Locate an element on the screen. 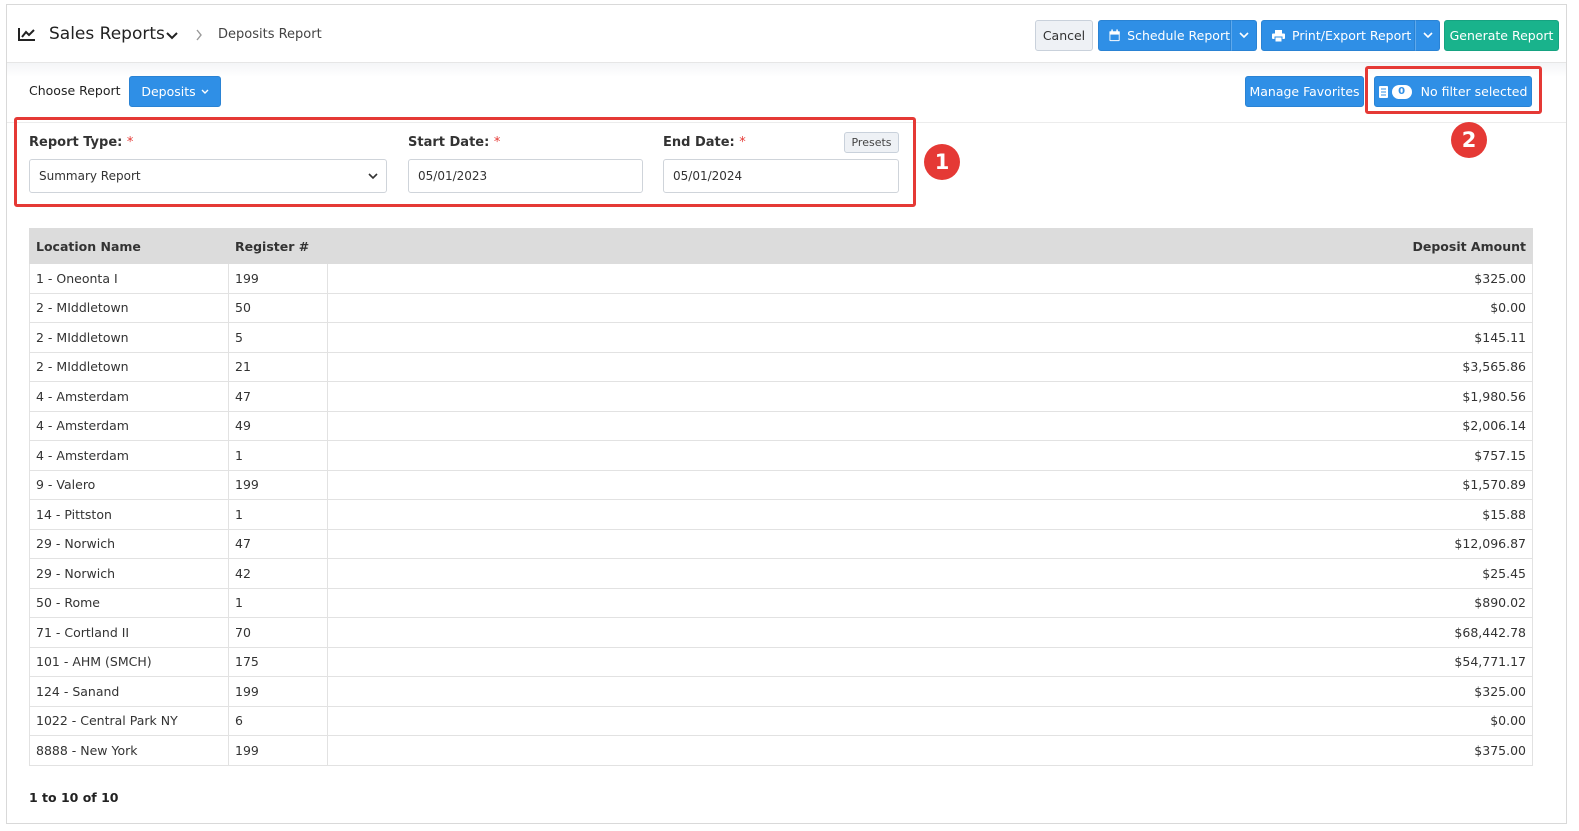  table-row: 2 - MIddletown 5 $145.11 is located at coordinates (781, 337).